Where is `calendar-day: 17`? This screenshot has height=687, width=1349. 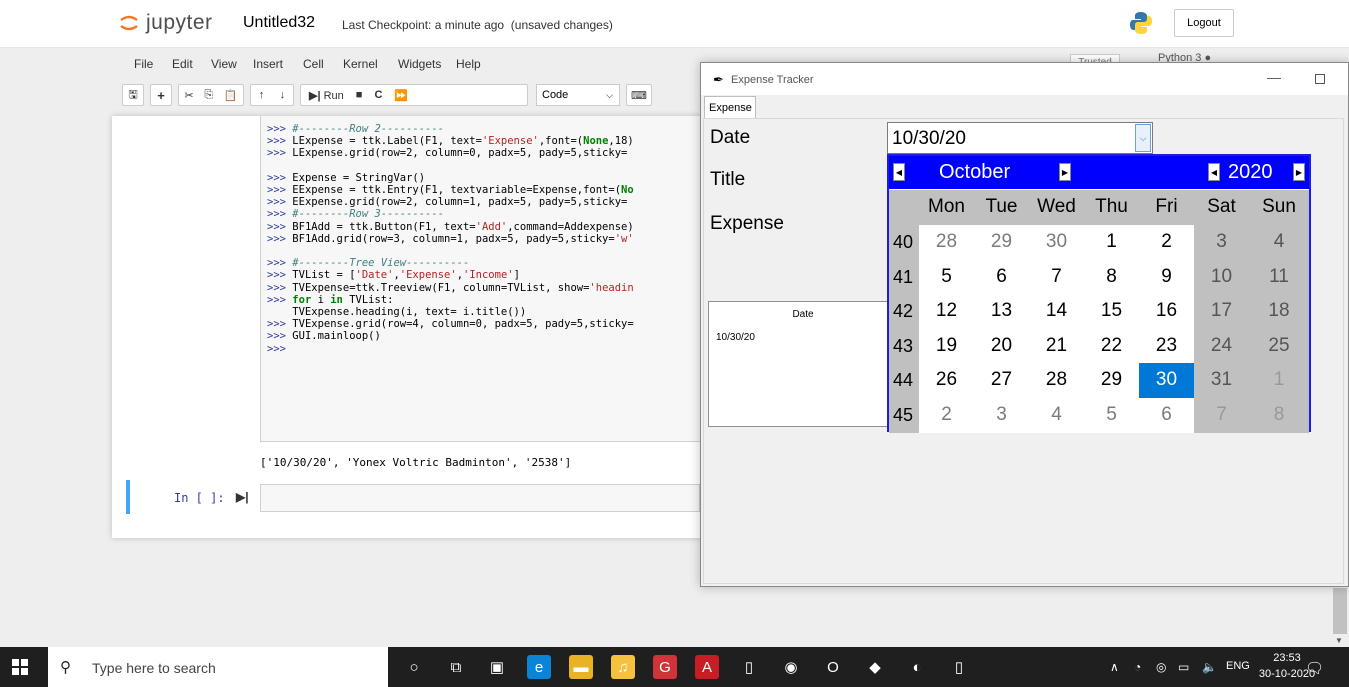
calendar-day: 17 is located at coordinates (1221, 311).